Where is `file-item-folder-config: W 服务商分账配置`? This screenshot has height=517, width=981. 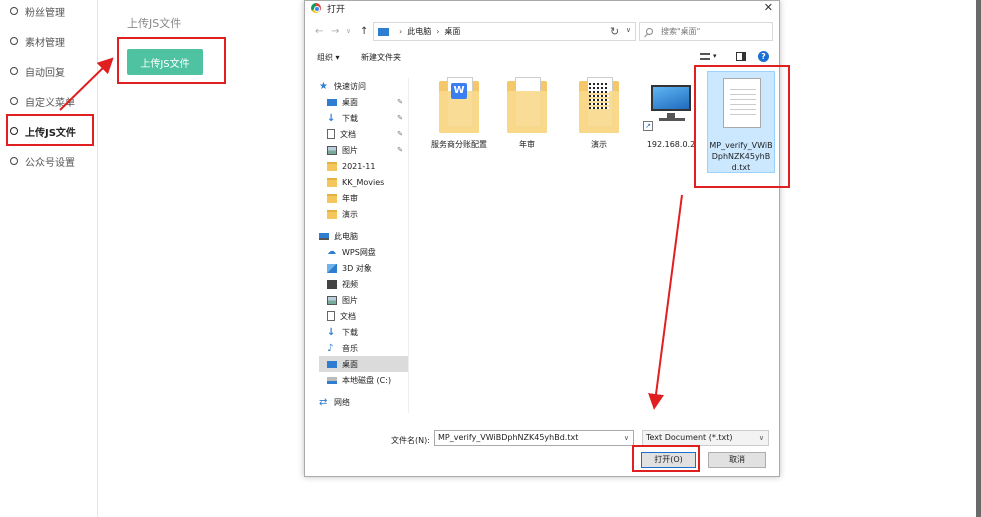 file-item-folder-config: W 服务商分账配置 is located at coordinates (459, 121).